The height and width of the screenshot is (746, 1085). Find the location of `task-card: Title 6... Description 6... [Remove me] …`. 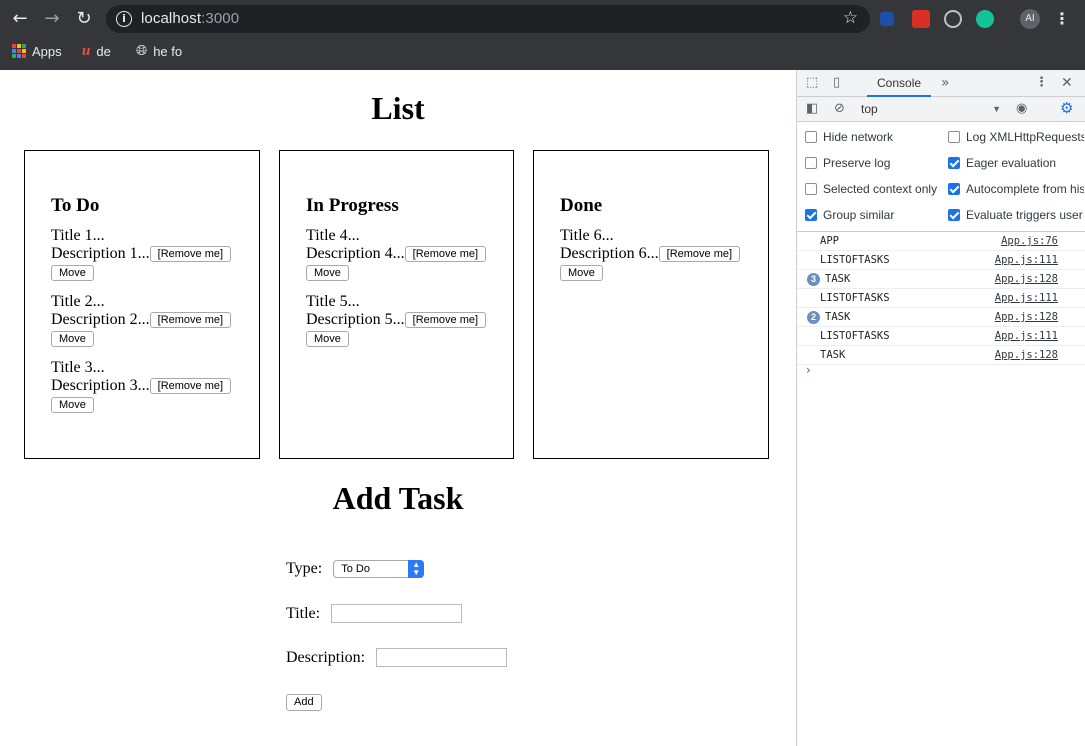

task-card: Title 6... Description 6... [Remove me] … is located at coordinates (664, 254).